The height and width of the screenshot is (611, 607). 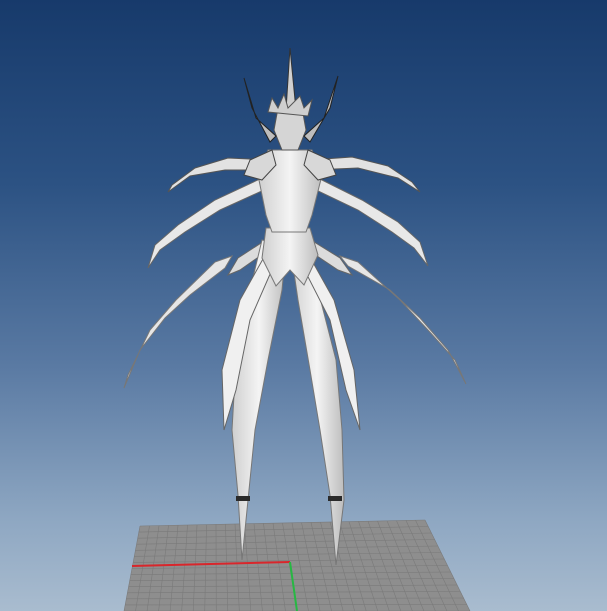 I want to click on center-horn, so click(x=291, y=79).